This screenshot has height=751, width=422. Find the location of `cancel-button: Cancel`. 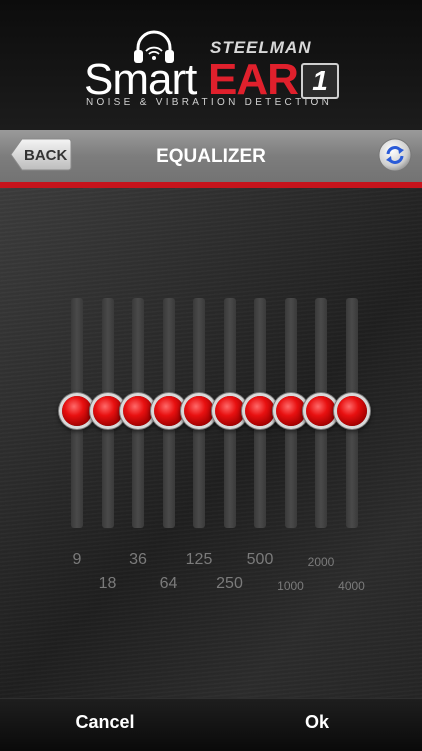

cancel-button: Cancel is located at coordinates (105, 722).